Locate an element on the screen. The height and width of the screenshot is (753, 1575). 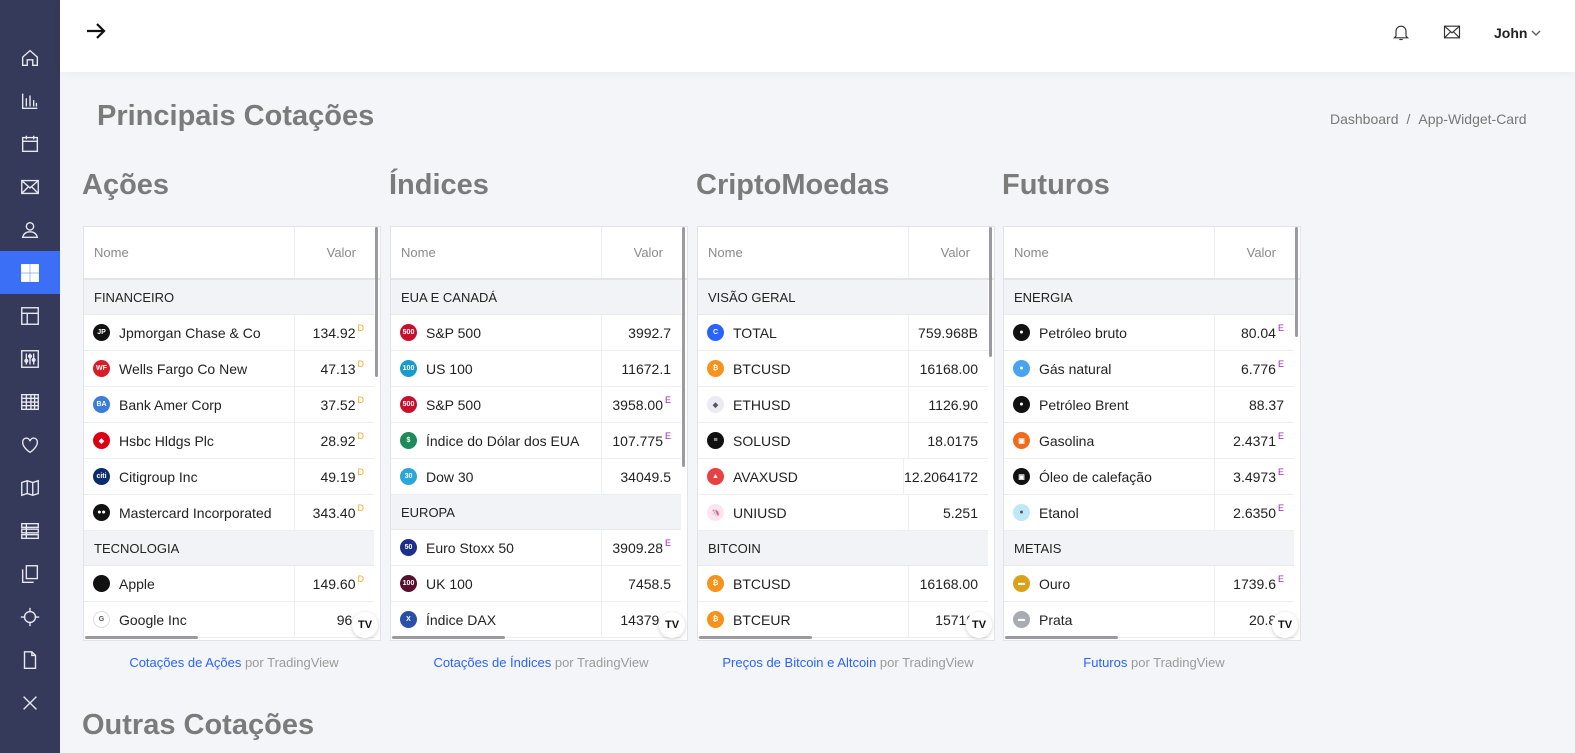
quote-row: ▲ AVAXUSD 12.2064172 is located at coordinates (843, 477).